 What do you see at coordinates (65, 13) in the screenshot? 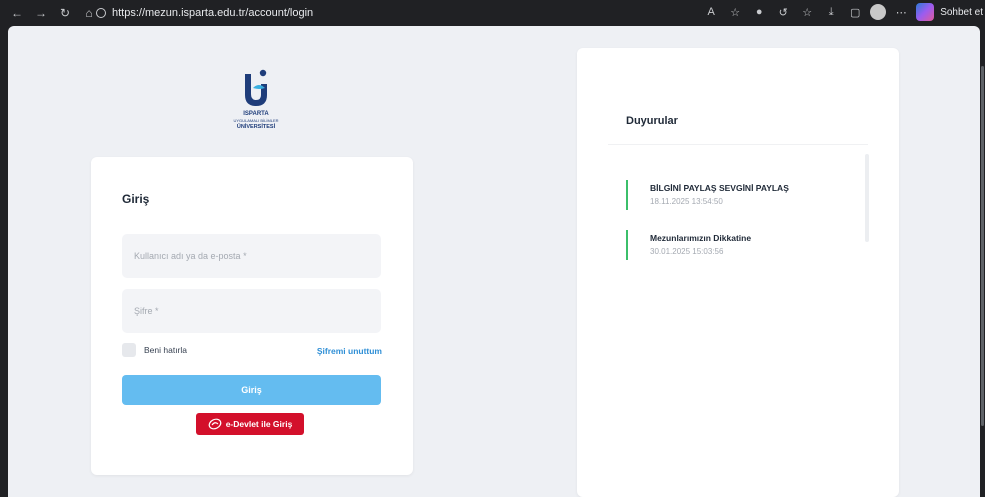
I see `reload-icon: ↻` at bounding box center [65, 13].